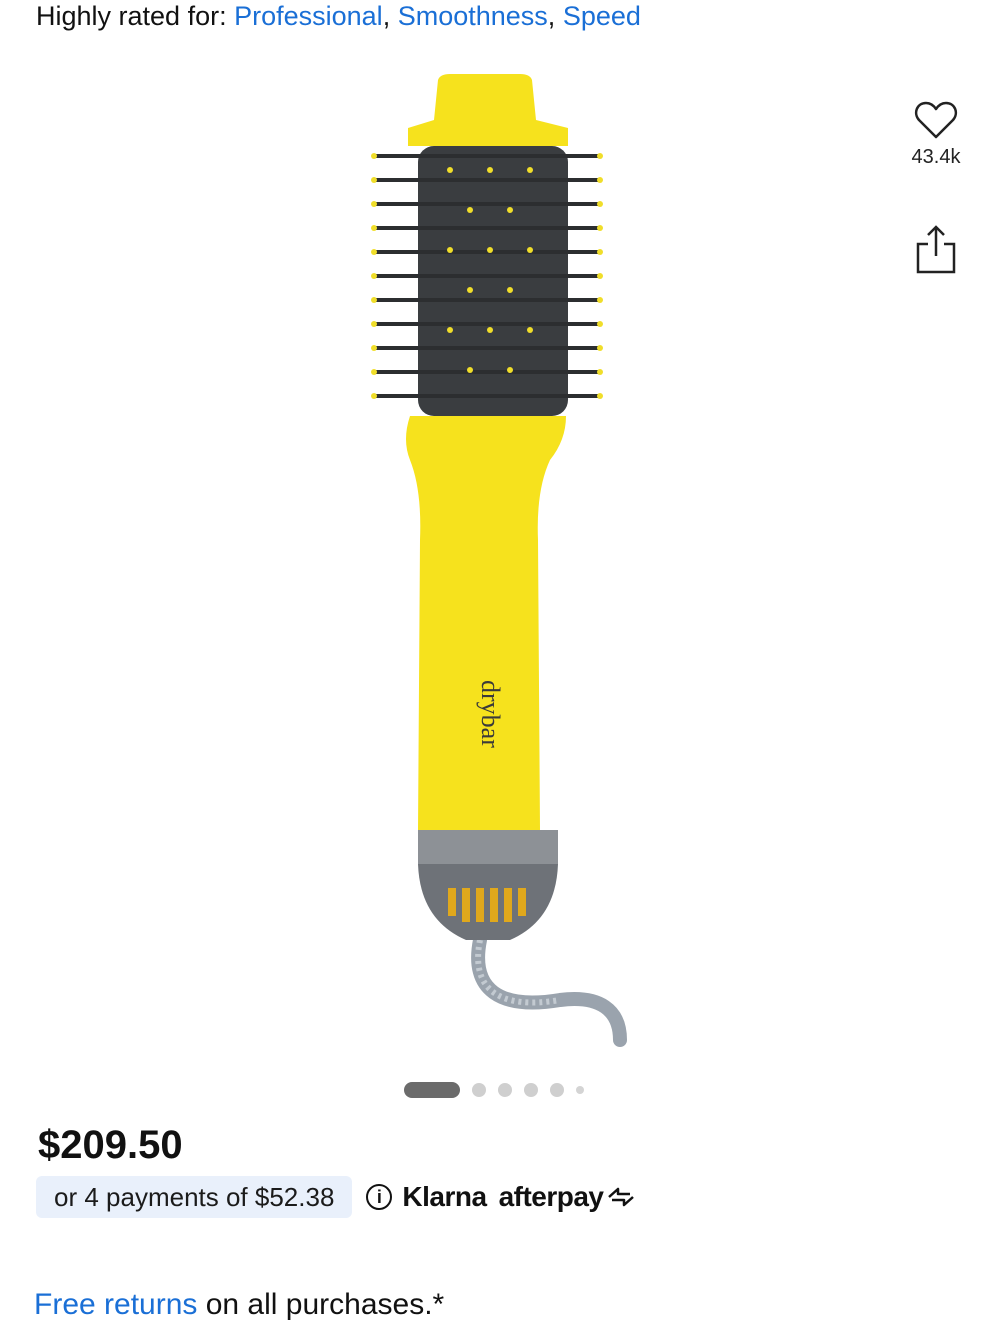  What do you see at coordinates (379, 1197) in the screenshot?
I see `info-circle-icon: i` at bounding box center [379, 1197].